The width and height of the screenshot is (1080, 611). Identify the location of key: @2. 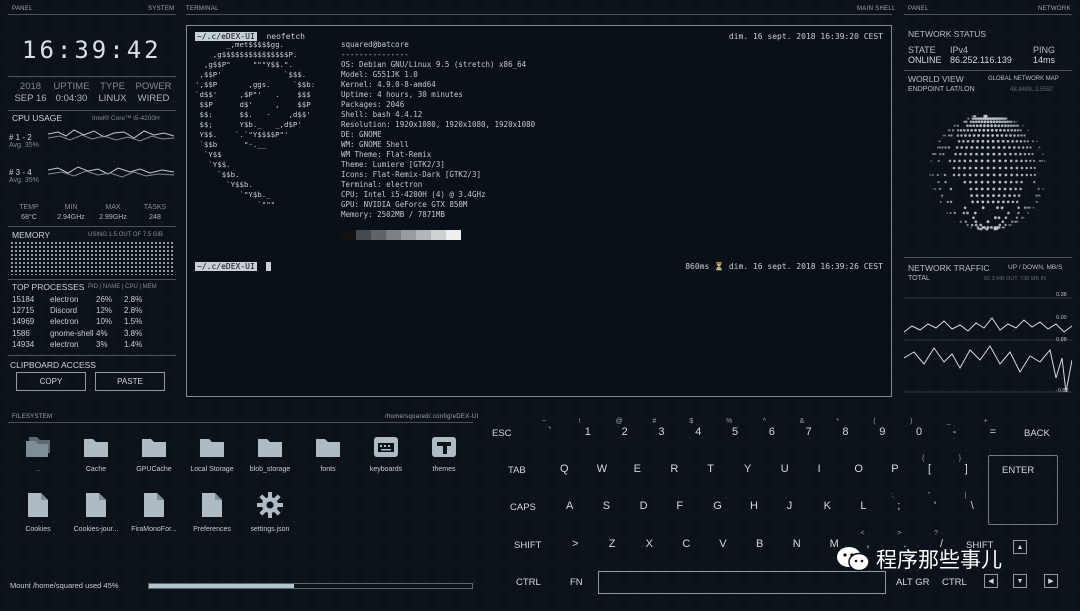
(622, 428).